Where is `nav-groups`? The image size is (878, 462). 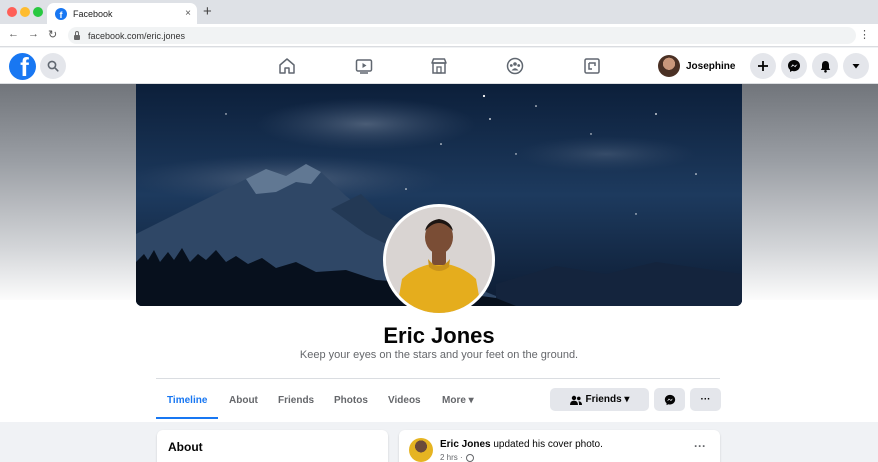
nav-groups is located at coordinates (515, 66).